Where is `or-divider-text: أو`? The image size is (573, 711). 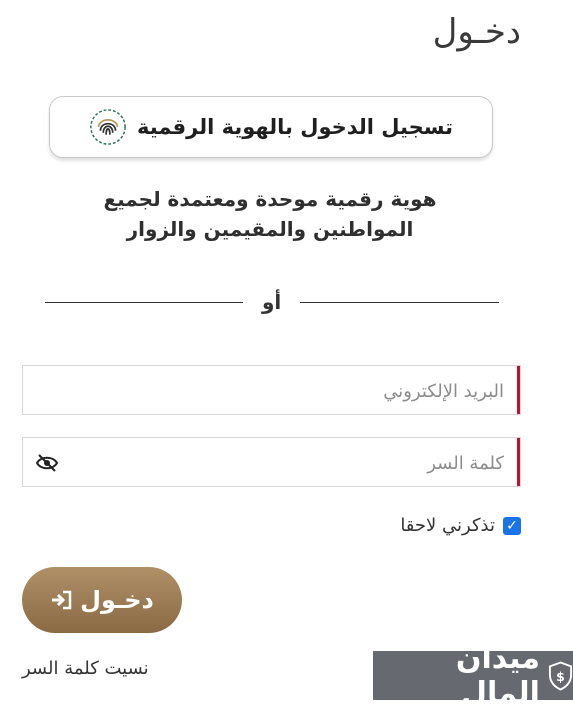 or-divider-text: أو is located at coordinates (272, 302).